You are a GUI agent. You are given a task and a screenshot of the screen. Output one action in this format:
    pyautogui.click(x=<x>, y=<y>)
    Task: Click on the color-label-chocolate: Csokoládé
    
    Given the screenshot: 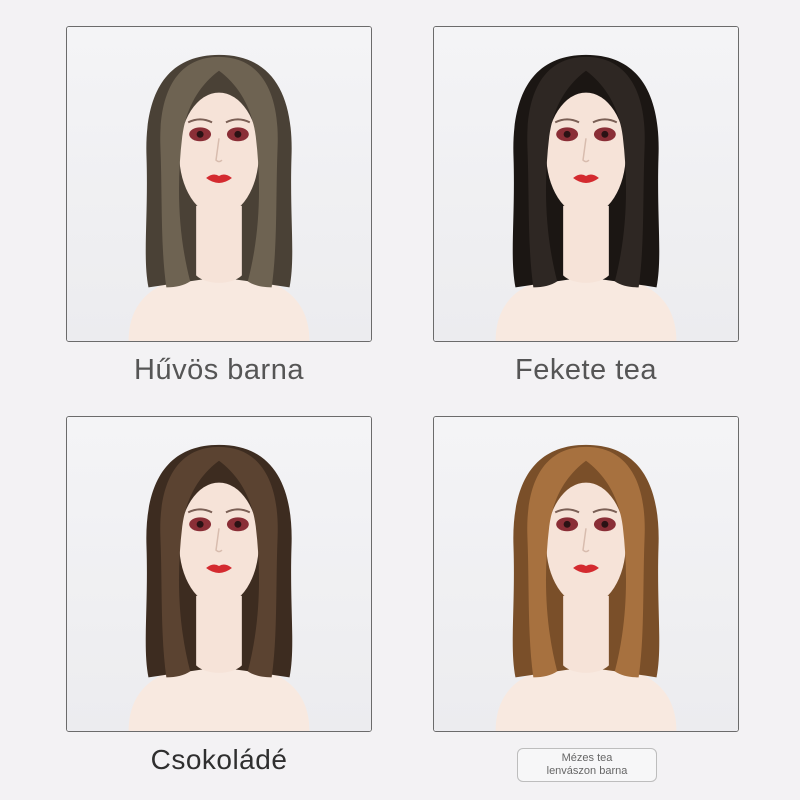 What is the action you would take?
    pyautogui.click(x=219, y=759)
    